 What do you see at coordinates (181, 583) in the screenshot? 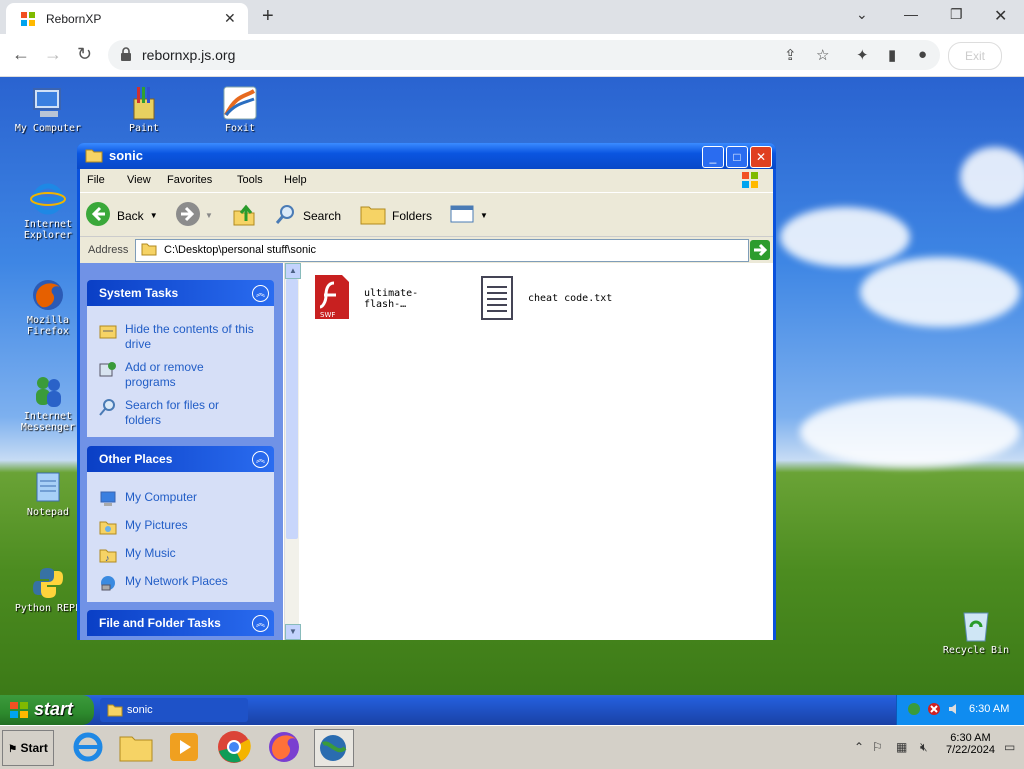
I see `other-place-my-network-places: My Network Places` at bounding box center [181, 583].